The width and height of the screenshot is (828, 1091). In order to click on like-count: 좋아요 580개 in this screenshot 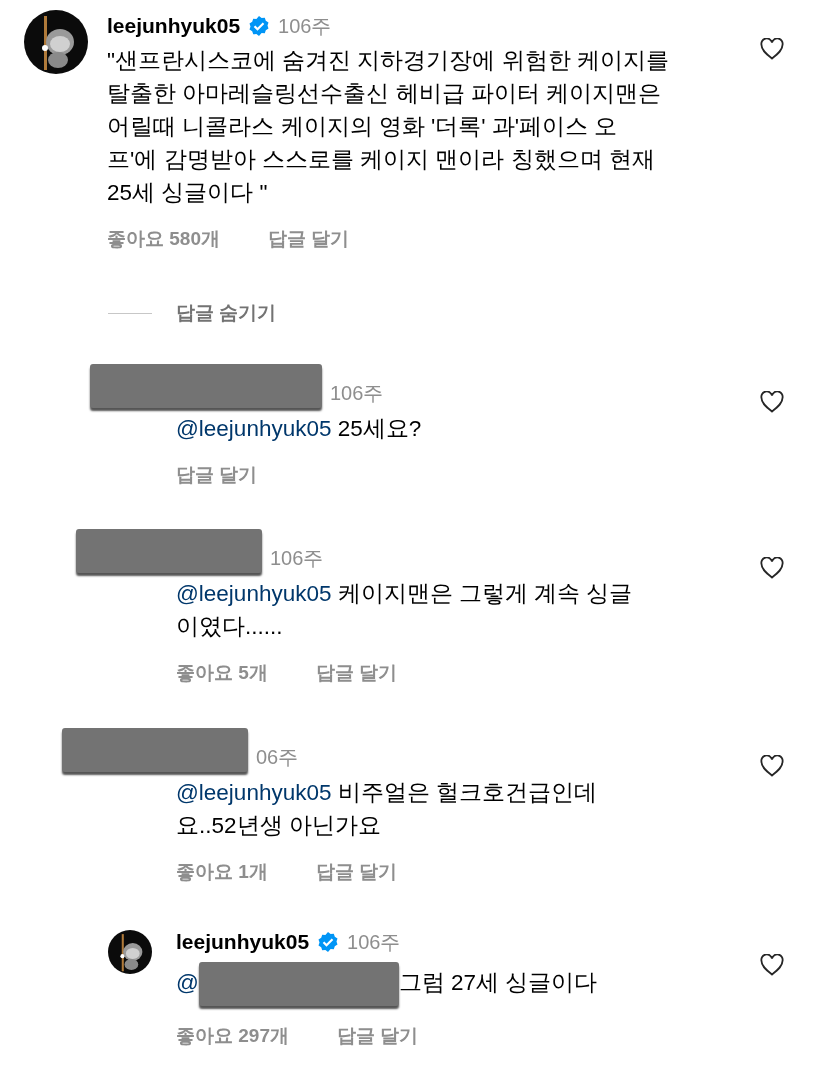, I will do `click(163, 238)`.